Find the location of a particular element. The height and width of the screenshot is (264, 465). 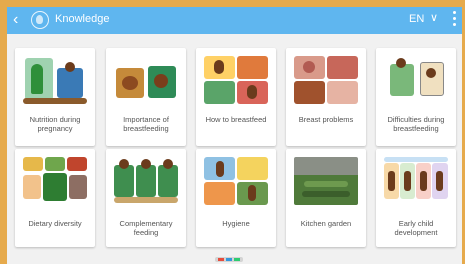

card-label: Early child development is located at coordinates (416, 228).